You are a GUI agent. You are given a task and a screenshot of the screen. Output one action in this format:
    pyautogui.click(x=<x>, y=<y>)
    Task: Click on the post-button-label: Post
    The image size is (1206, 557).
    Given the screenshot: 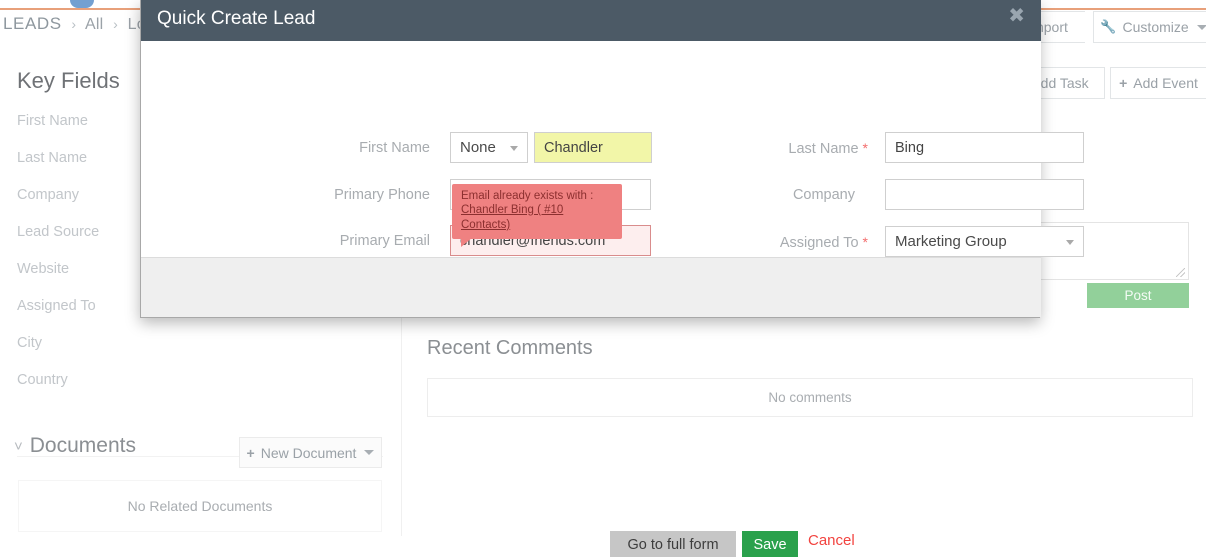 What is the action you would take?
    pyautogui.click(x=1138, y=295)
    